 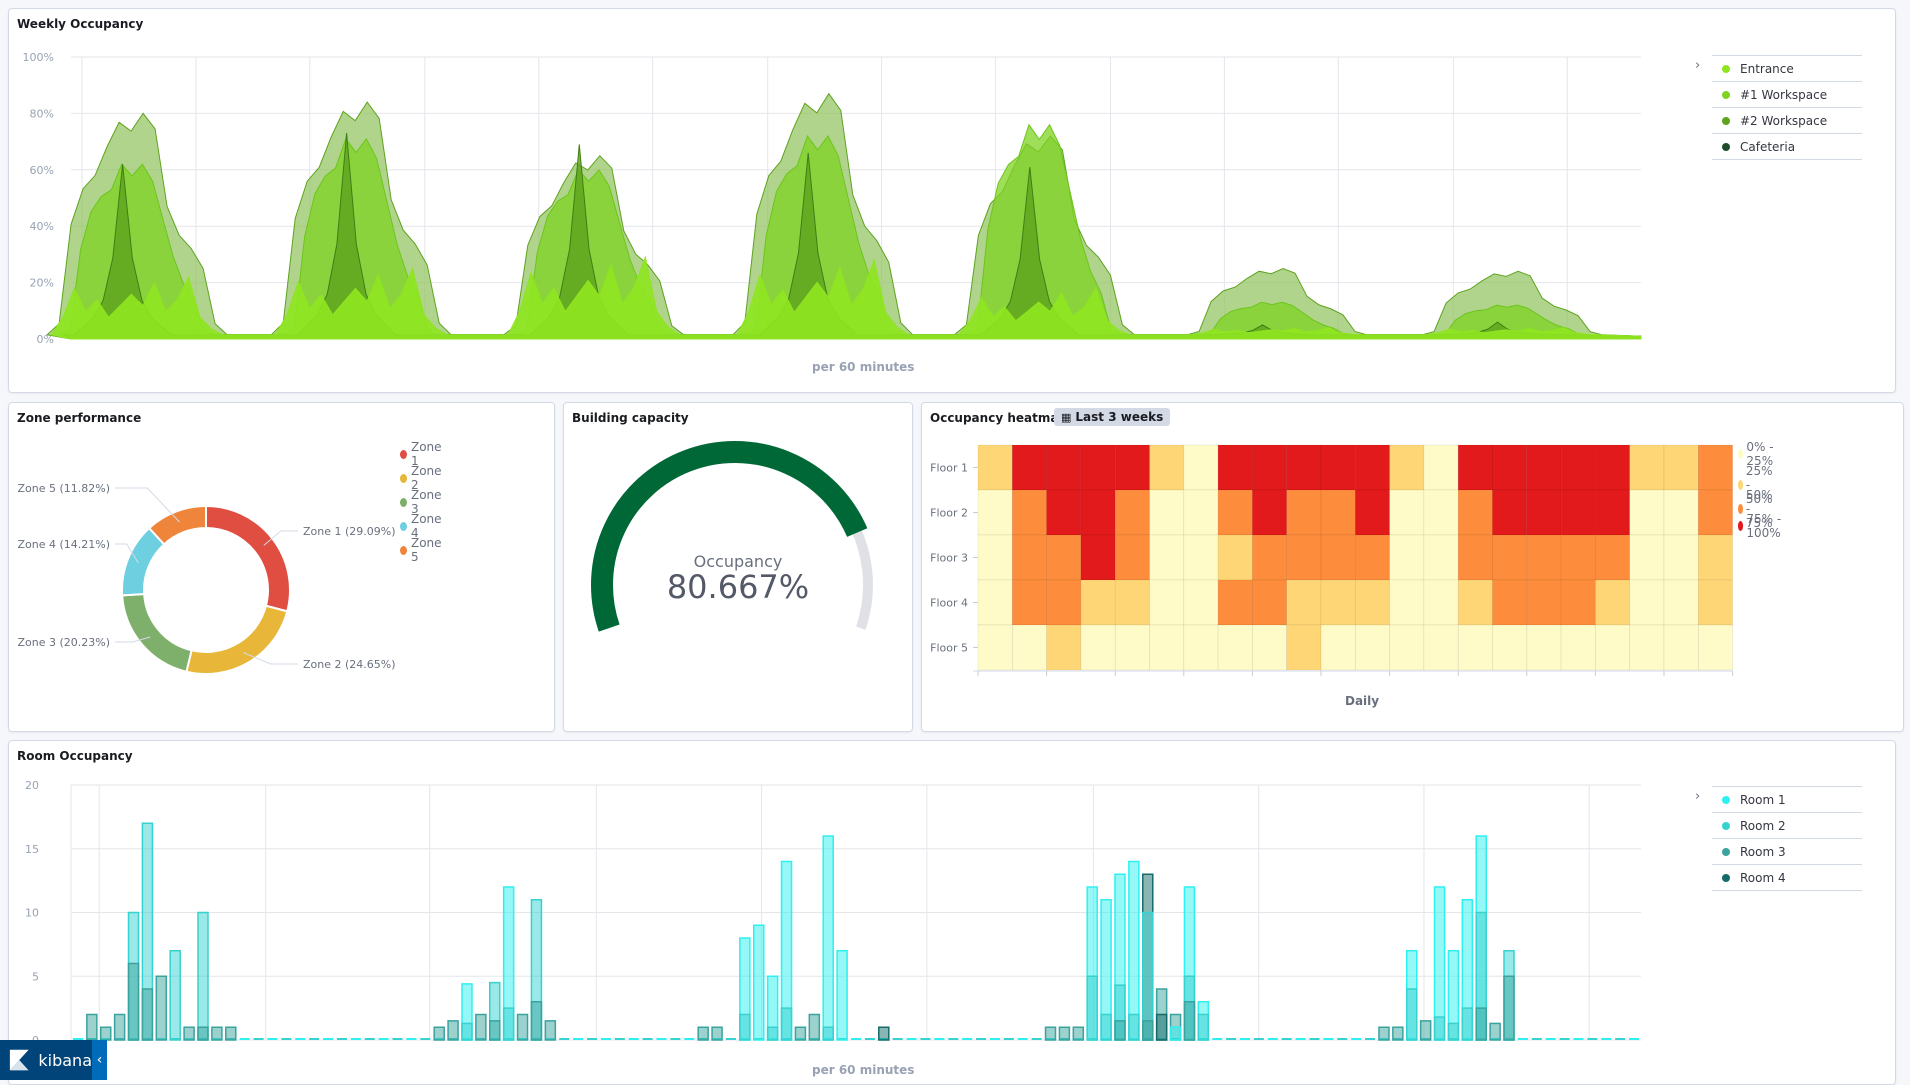 I want to click on legend-toggle-chevron-icon: ›, so click(x=1697, y=796).